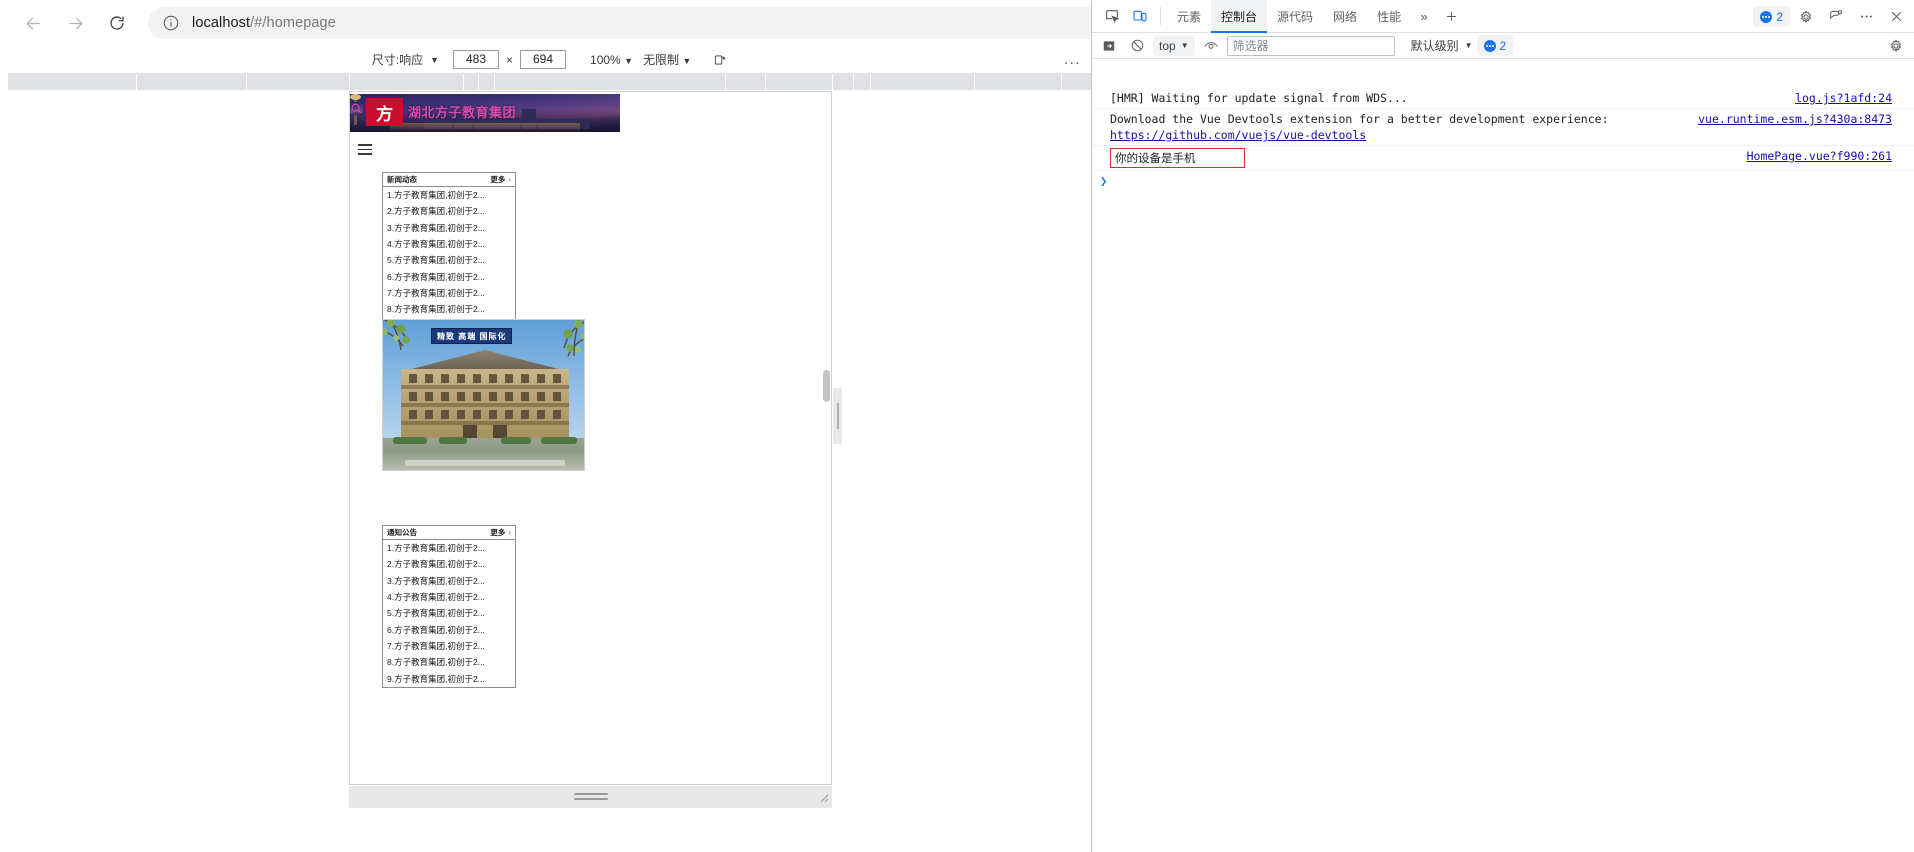 This screenshot has height=852, width=1914. What do you see at coordinates (365, 151) in the screenshot?
I see `hamburger-menu-icon` at bounding box center [365, 151].